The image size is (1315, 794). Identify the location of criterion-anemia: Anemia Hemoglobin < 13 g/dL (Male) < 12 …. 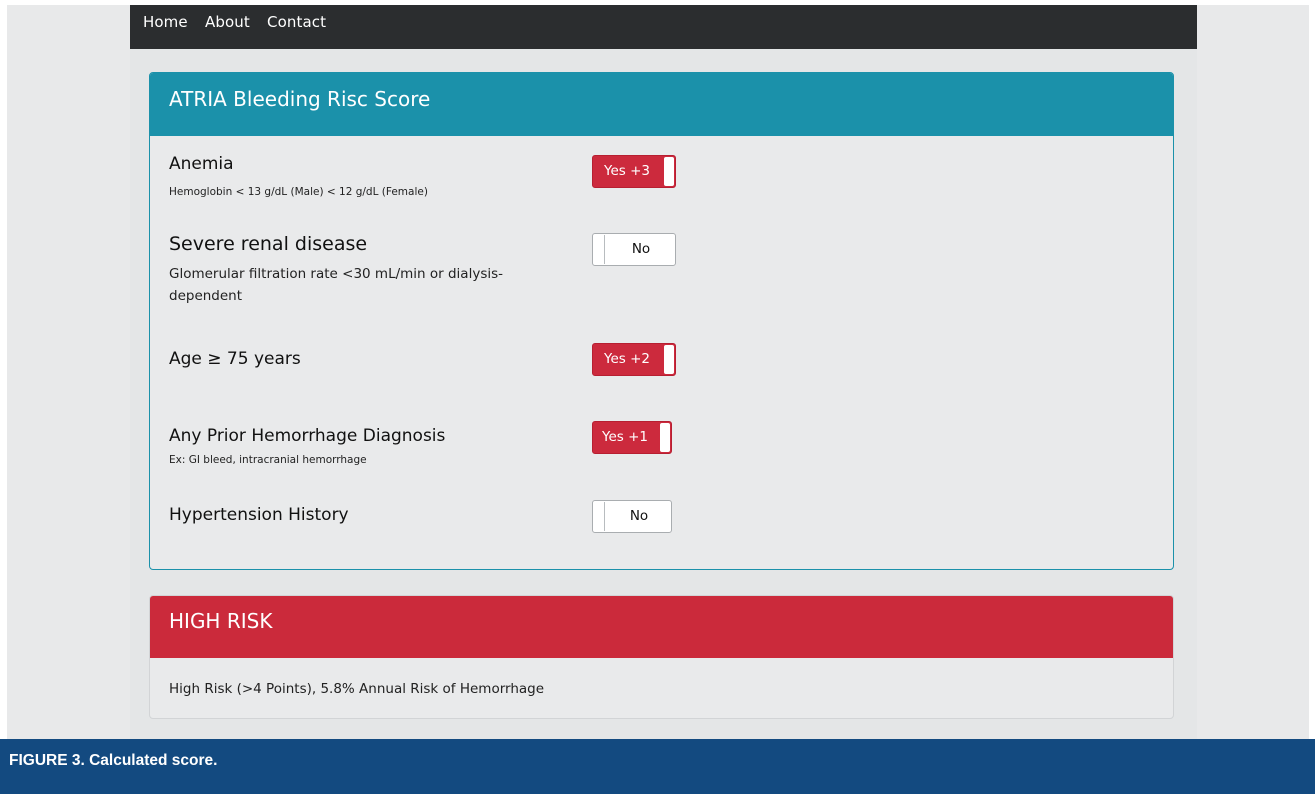
(298, 176).